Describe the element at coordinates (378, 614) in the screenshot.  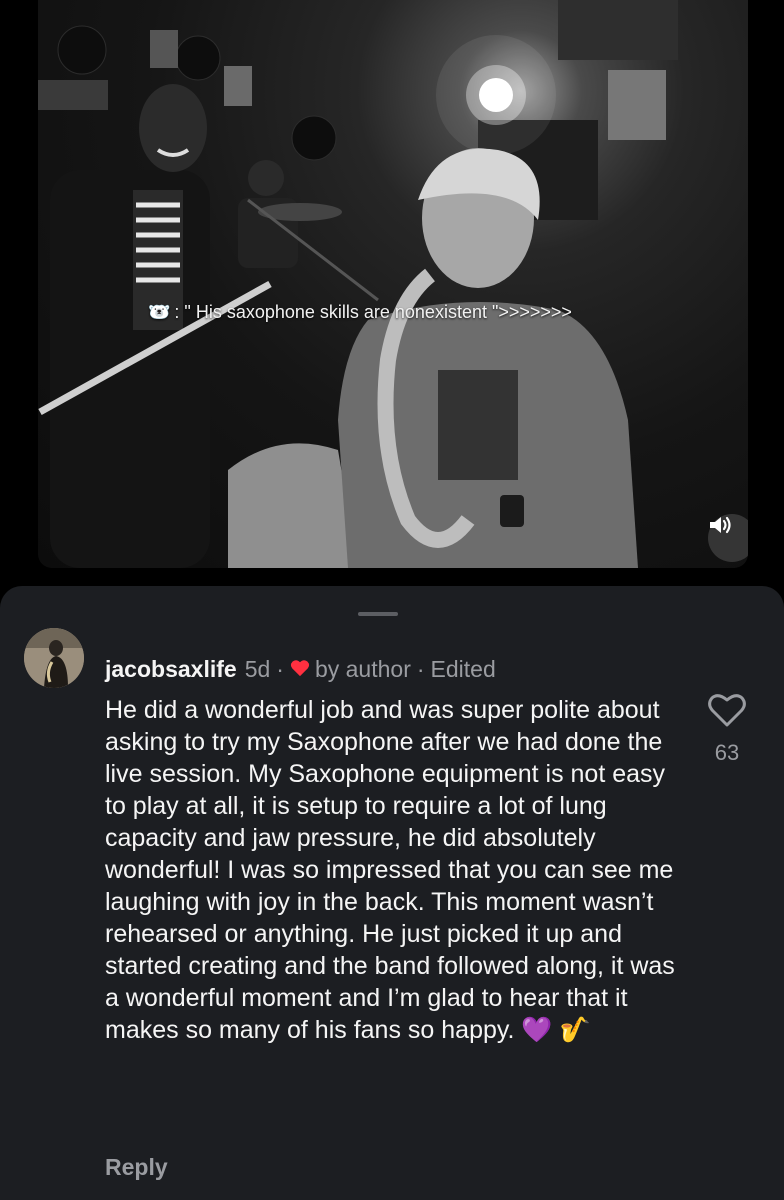
I see `drag-handle` at that location.